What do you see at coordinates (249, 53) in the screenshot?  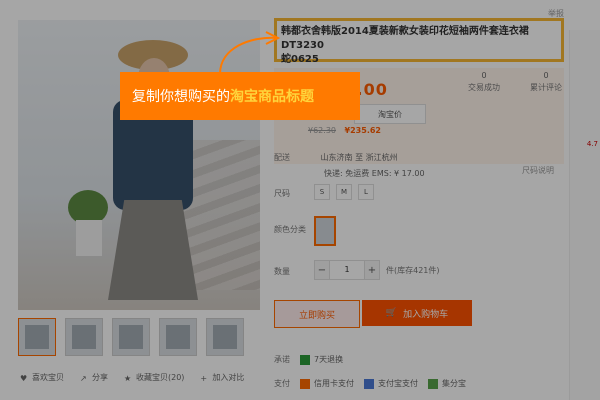 I see `callout-arrow-icon` at bounding box center [249, 53].